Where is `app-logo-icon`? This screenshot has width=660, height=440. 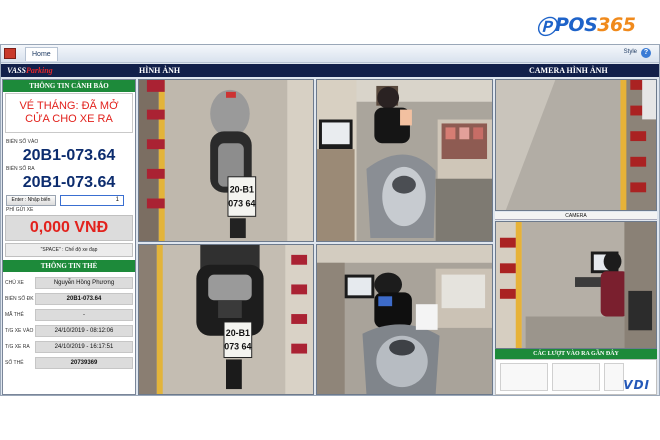
app-logo-icon is located at coordinates (10, 53).